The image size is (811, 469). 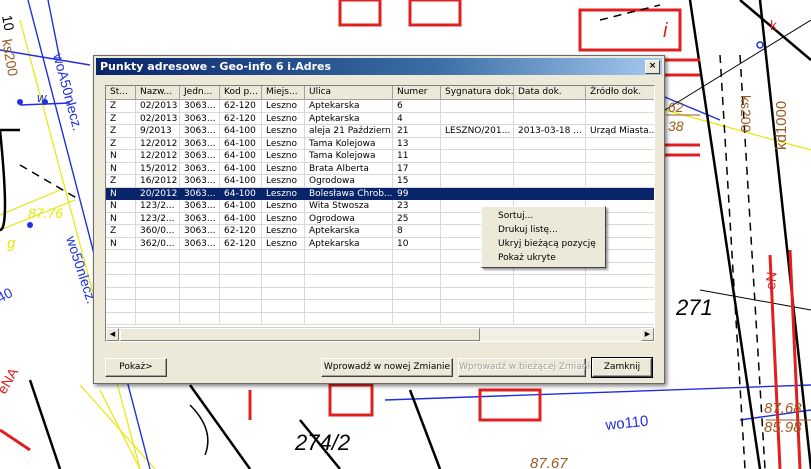 I want to click on map-label: 10, so click(x=9, y=23).